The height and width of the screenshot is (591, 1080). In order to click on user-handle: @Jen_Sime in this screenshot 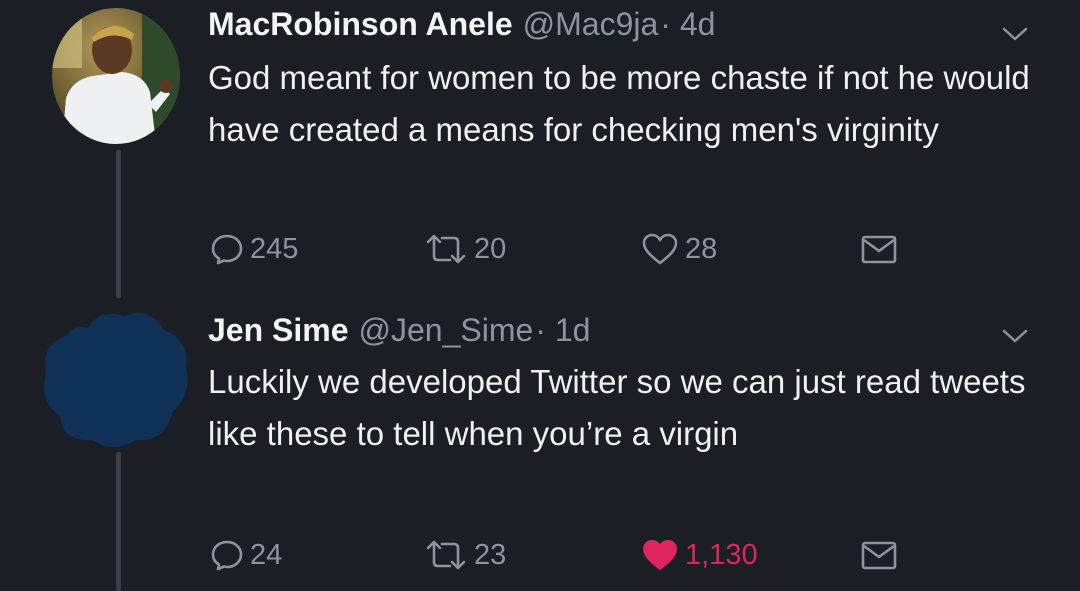, I will do `click(446, 330)`.